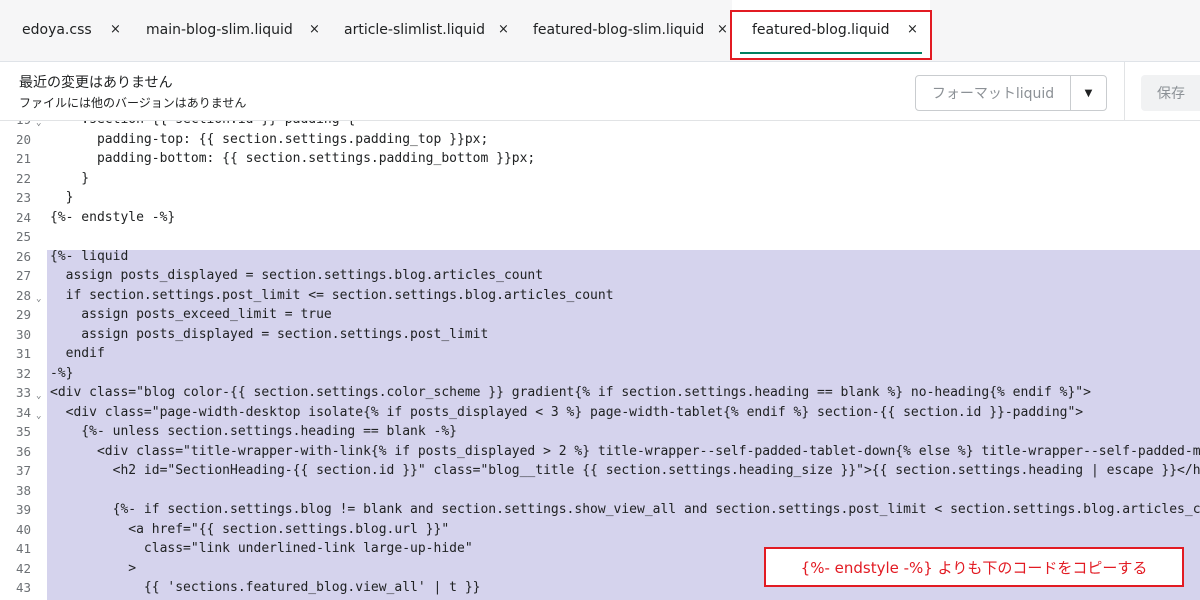 Image resolution: width=1200 pixels, height=600 pixels. I want to click on line-number: 42, so click(23, 568).